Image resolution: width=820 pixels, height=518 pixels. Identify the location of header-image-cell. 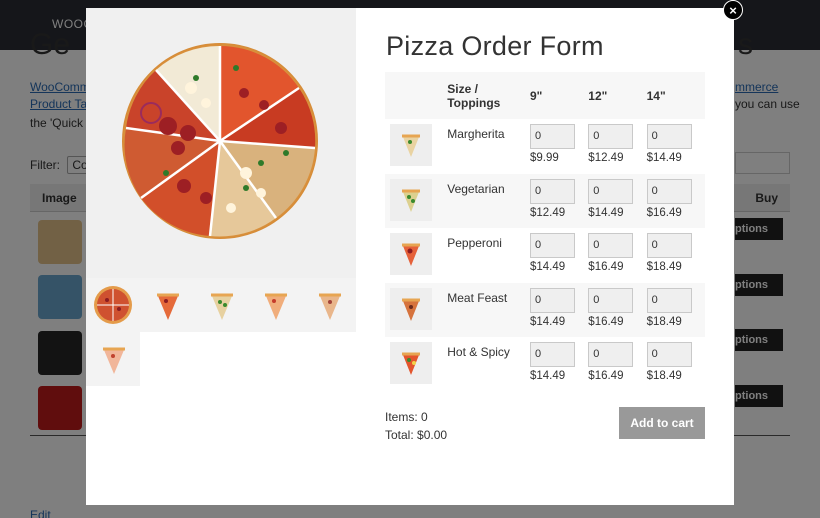
(416, 95).